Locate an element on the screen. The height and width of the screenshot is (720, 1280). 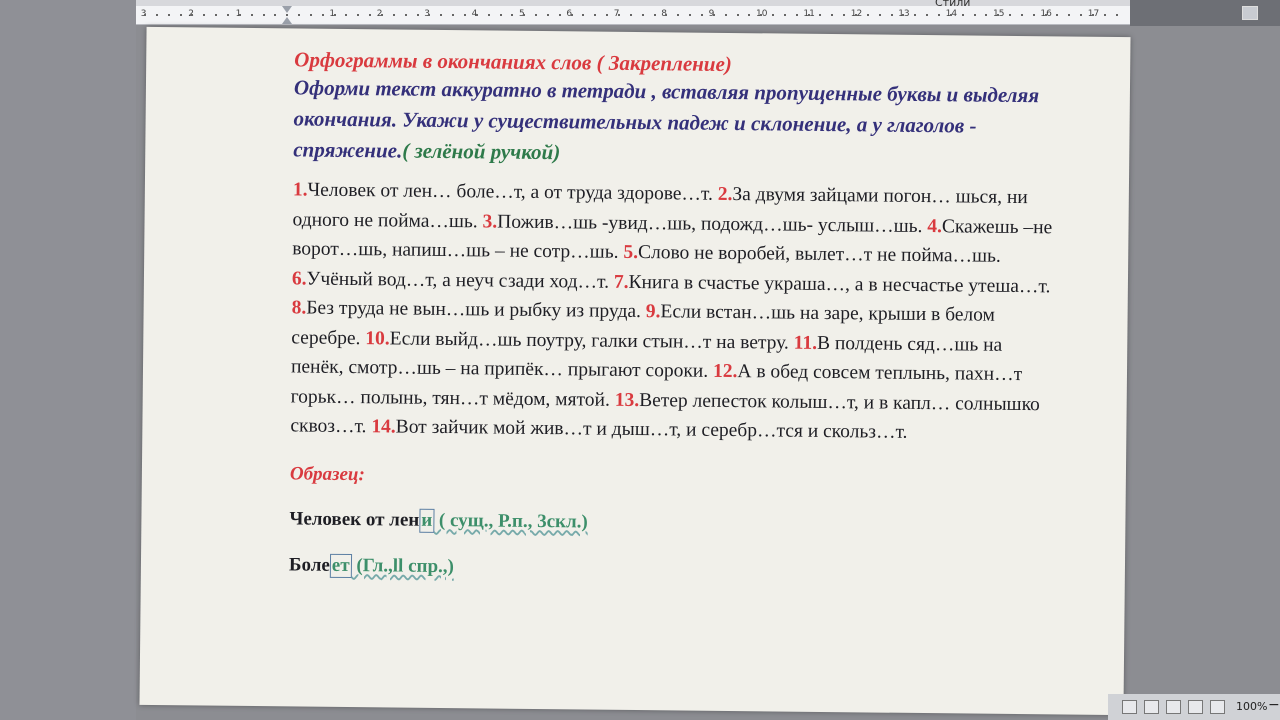
sentence-number: 4. is located at coordinates (935, 226).